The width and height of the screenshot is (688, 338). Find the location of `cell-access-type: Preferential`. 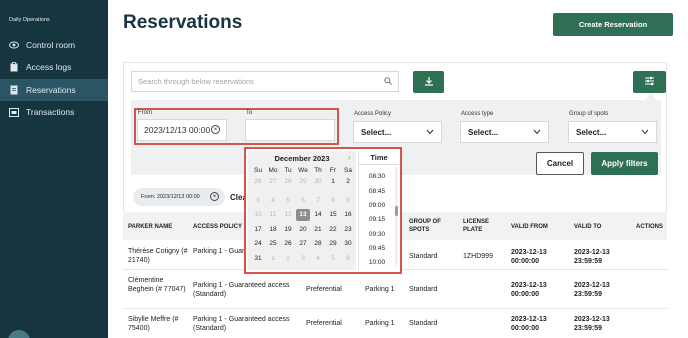

cell-access-type: Preferential is located at coordinates (324, 289).